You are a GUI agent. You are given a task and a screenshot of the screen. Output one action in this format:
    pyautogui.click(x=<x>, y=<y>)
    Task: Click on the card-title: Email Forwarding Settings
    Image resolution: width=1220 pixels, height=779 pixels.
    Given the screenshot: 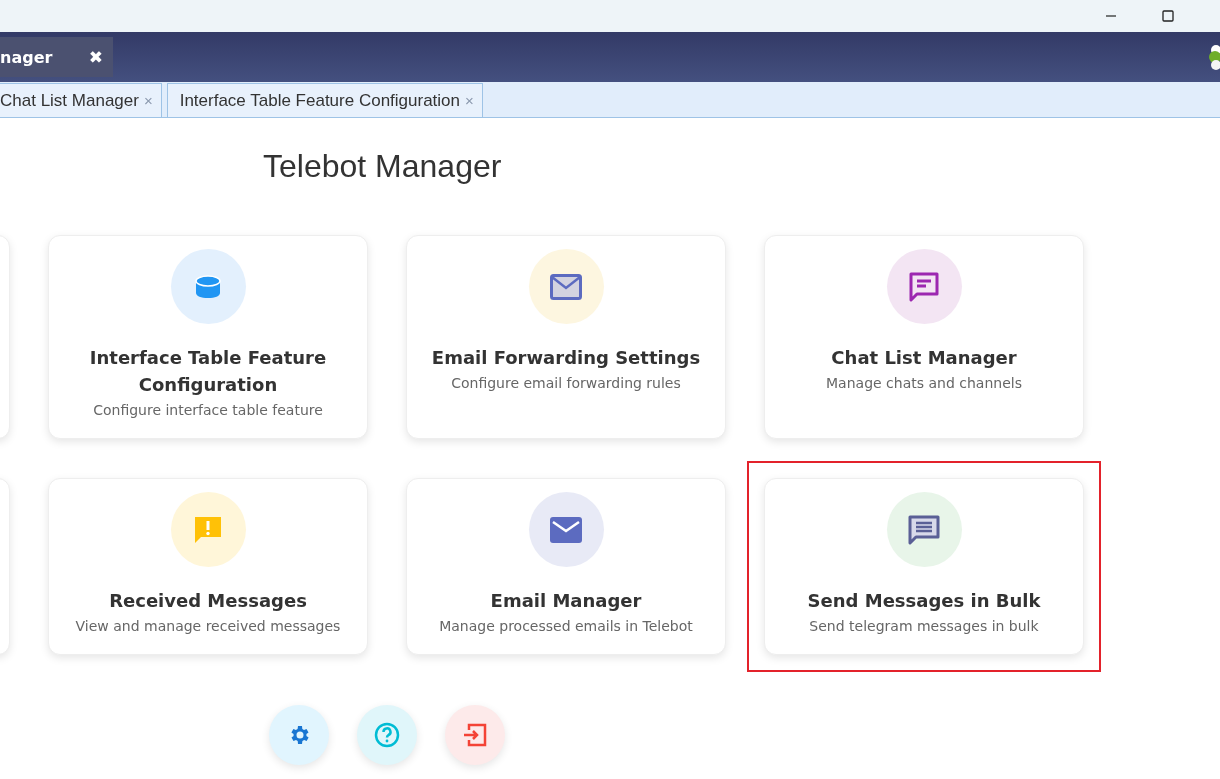 What is the action you would take?
    pyautogui.click(x=566, y=358)
    